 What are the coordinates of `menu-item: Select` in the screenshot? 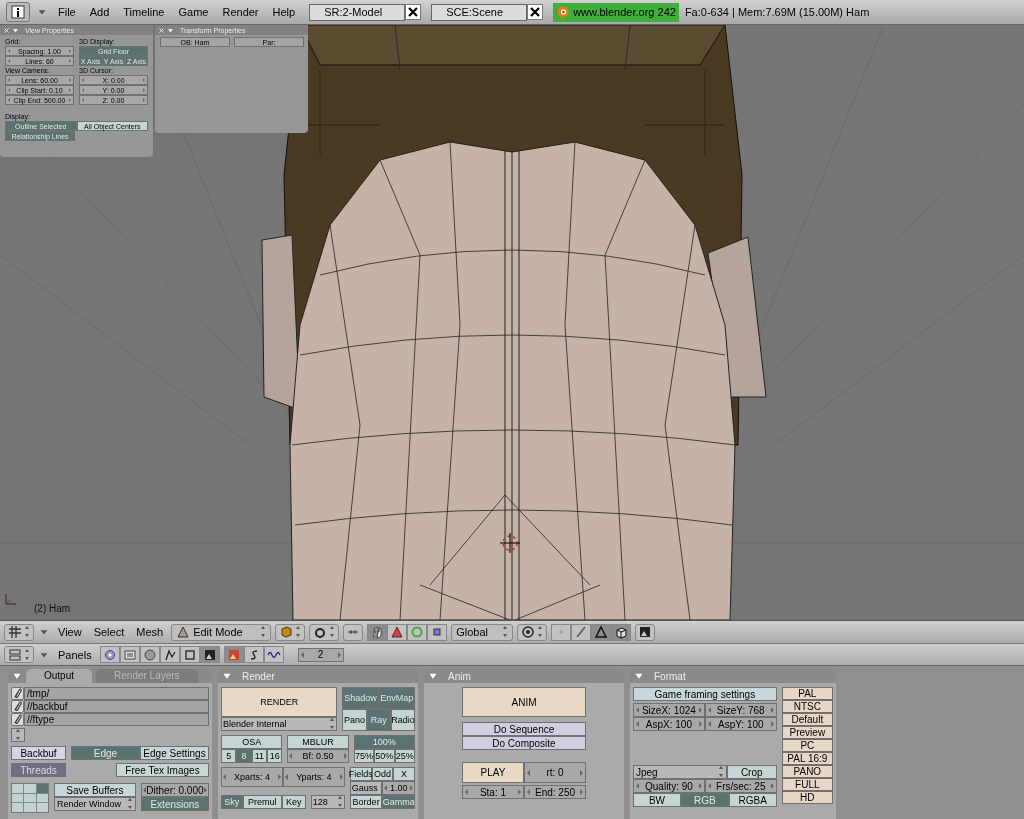 It's located at (109, 632).